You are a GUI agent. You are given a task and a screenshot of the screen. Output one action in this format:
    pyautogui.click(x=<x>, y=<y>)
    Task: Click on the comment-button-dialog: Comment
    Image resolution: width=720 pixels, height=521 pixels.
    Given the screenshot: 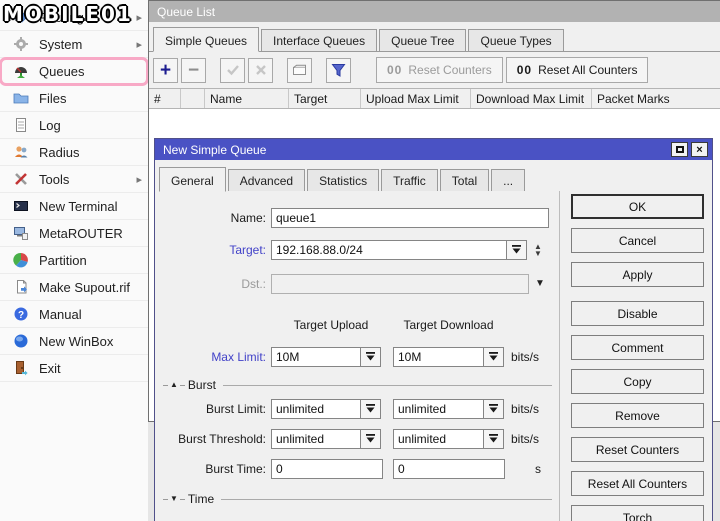 What is the action you would take?
    pyautogui.click(x=637, y=347)
    